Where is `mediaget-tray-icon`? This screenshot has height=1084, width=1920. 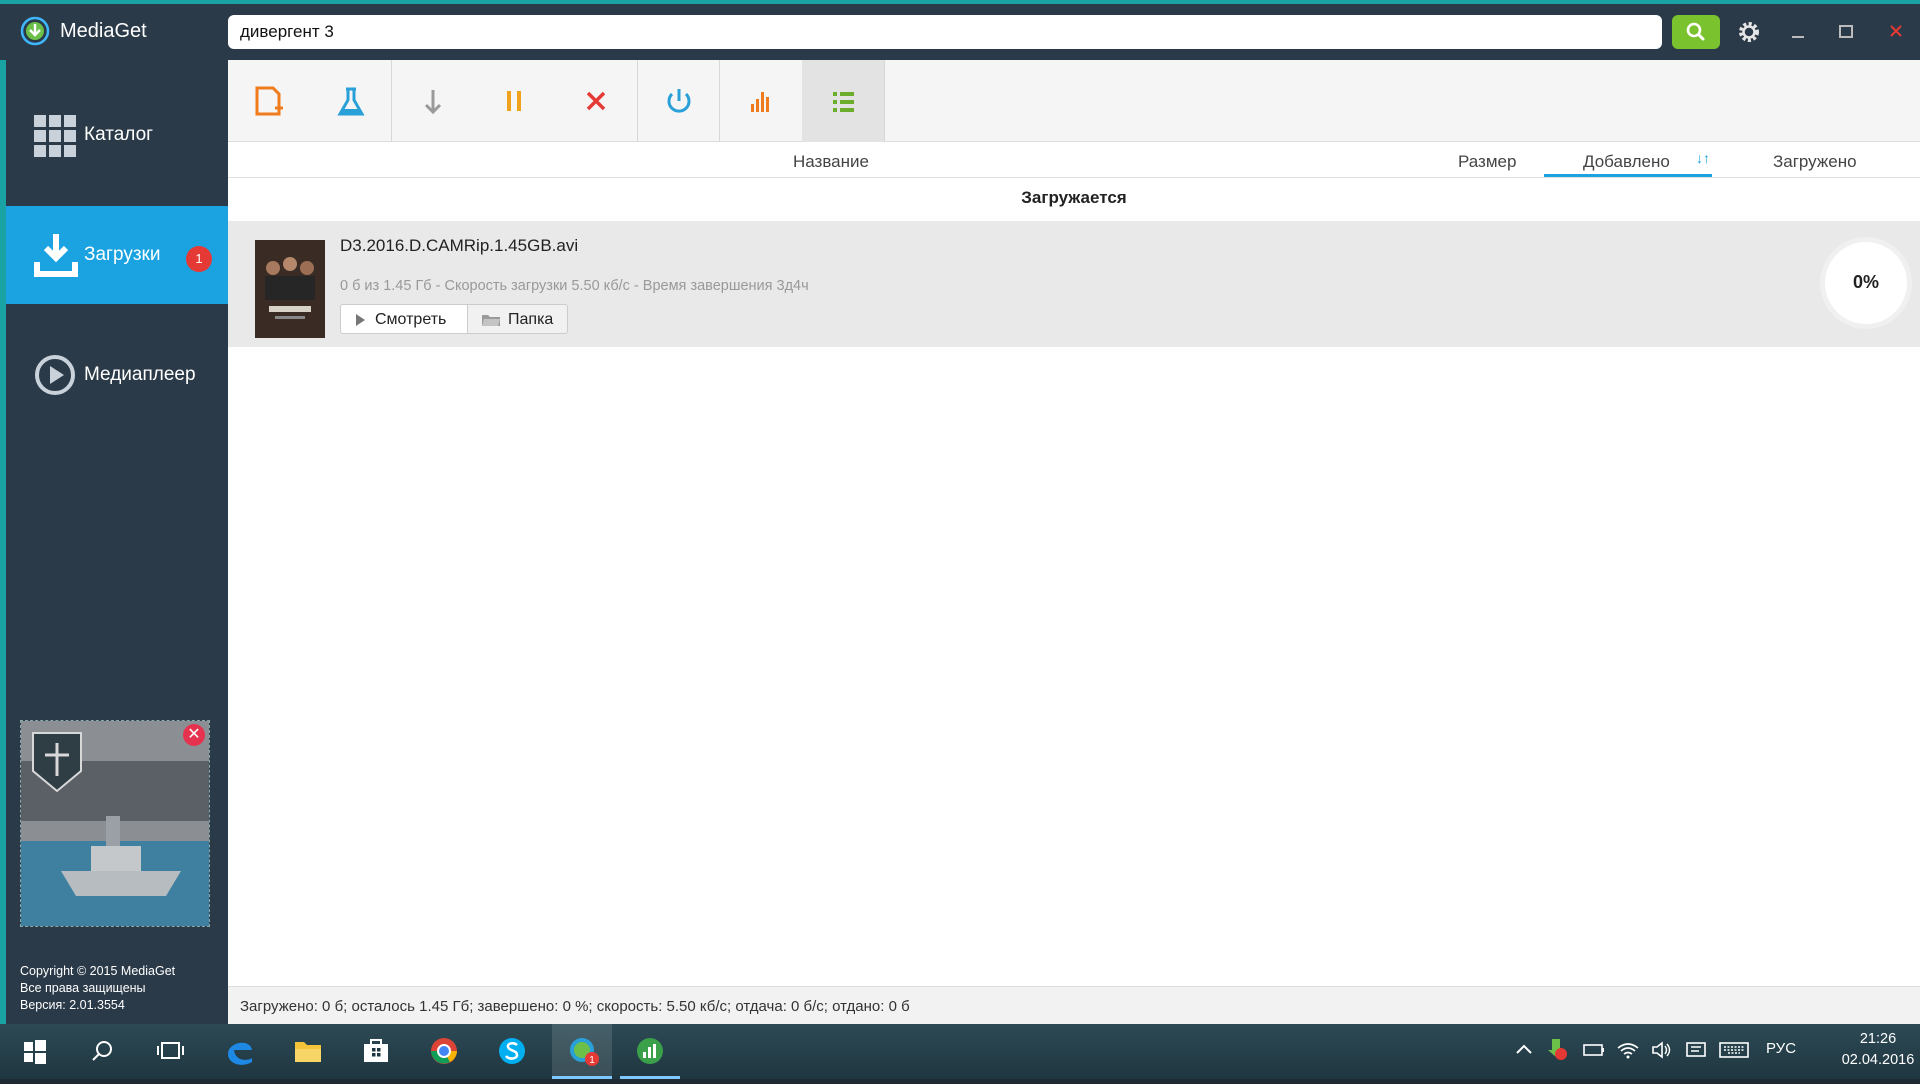
mediaget-tray-icon is located at coordinates (1558, 1049).